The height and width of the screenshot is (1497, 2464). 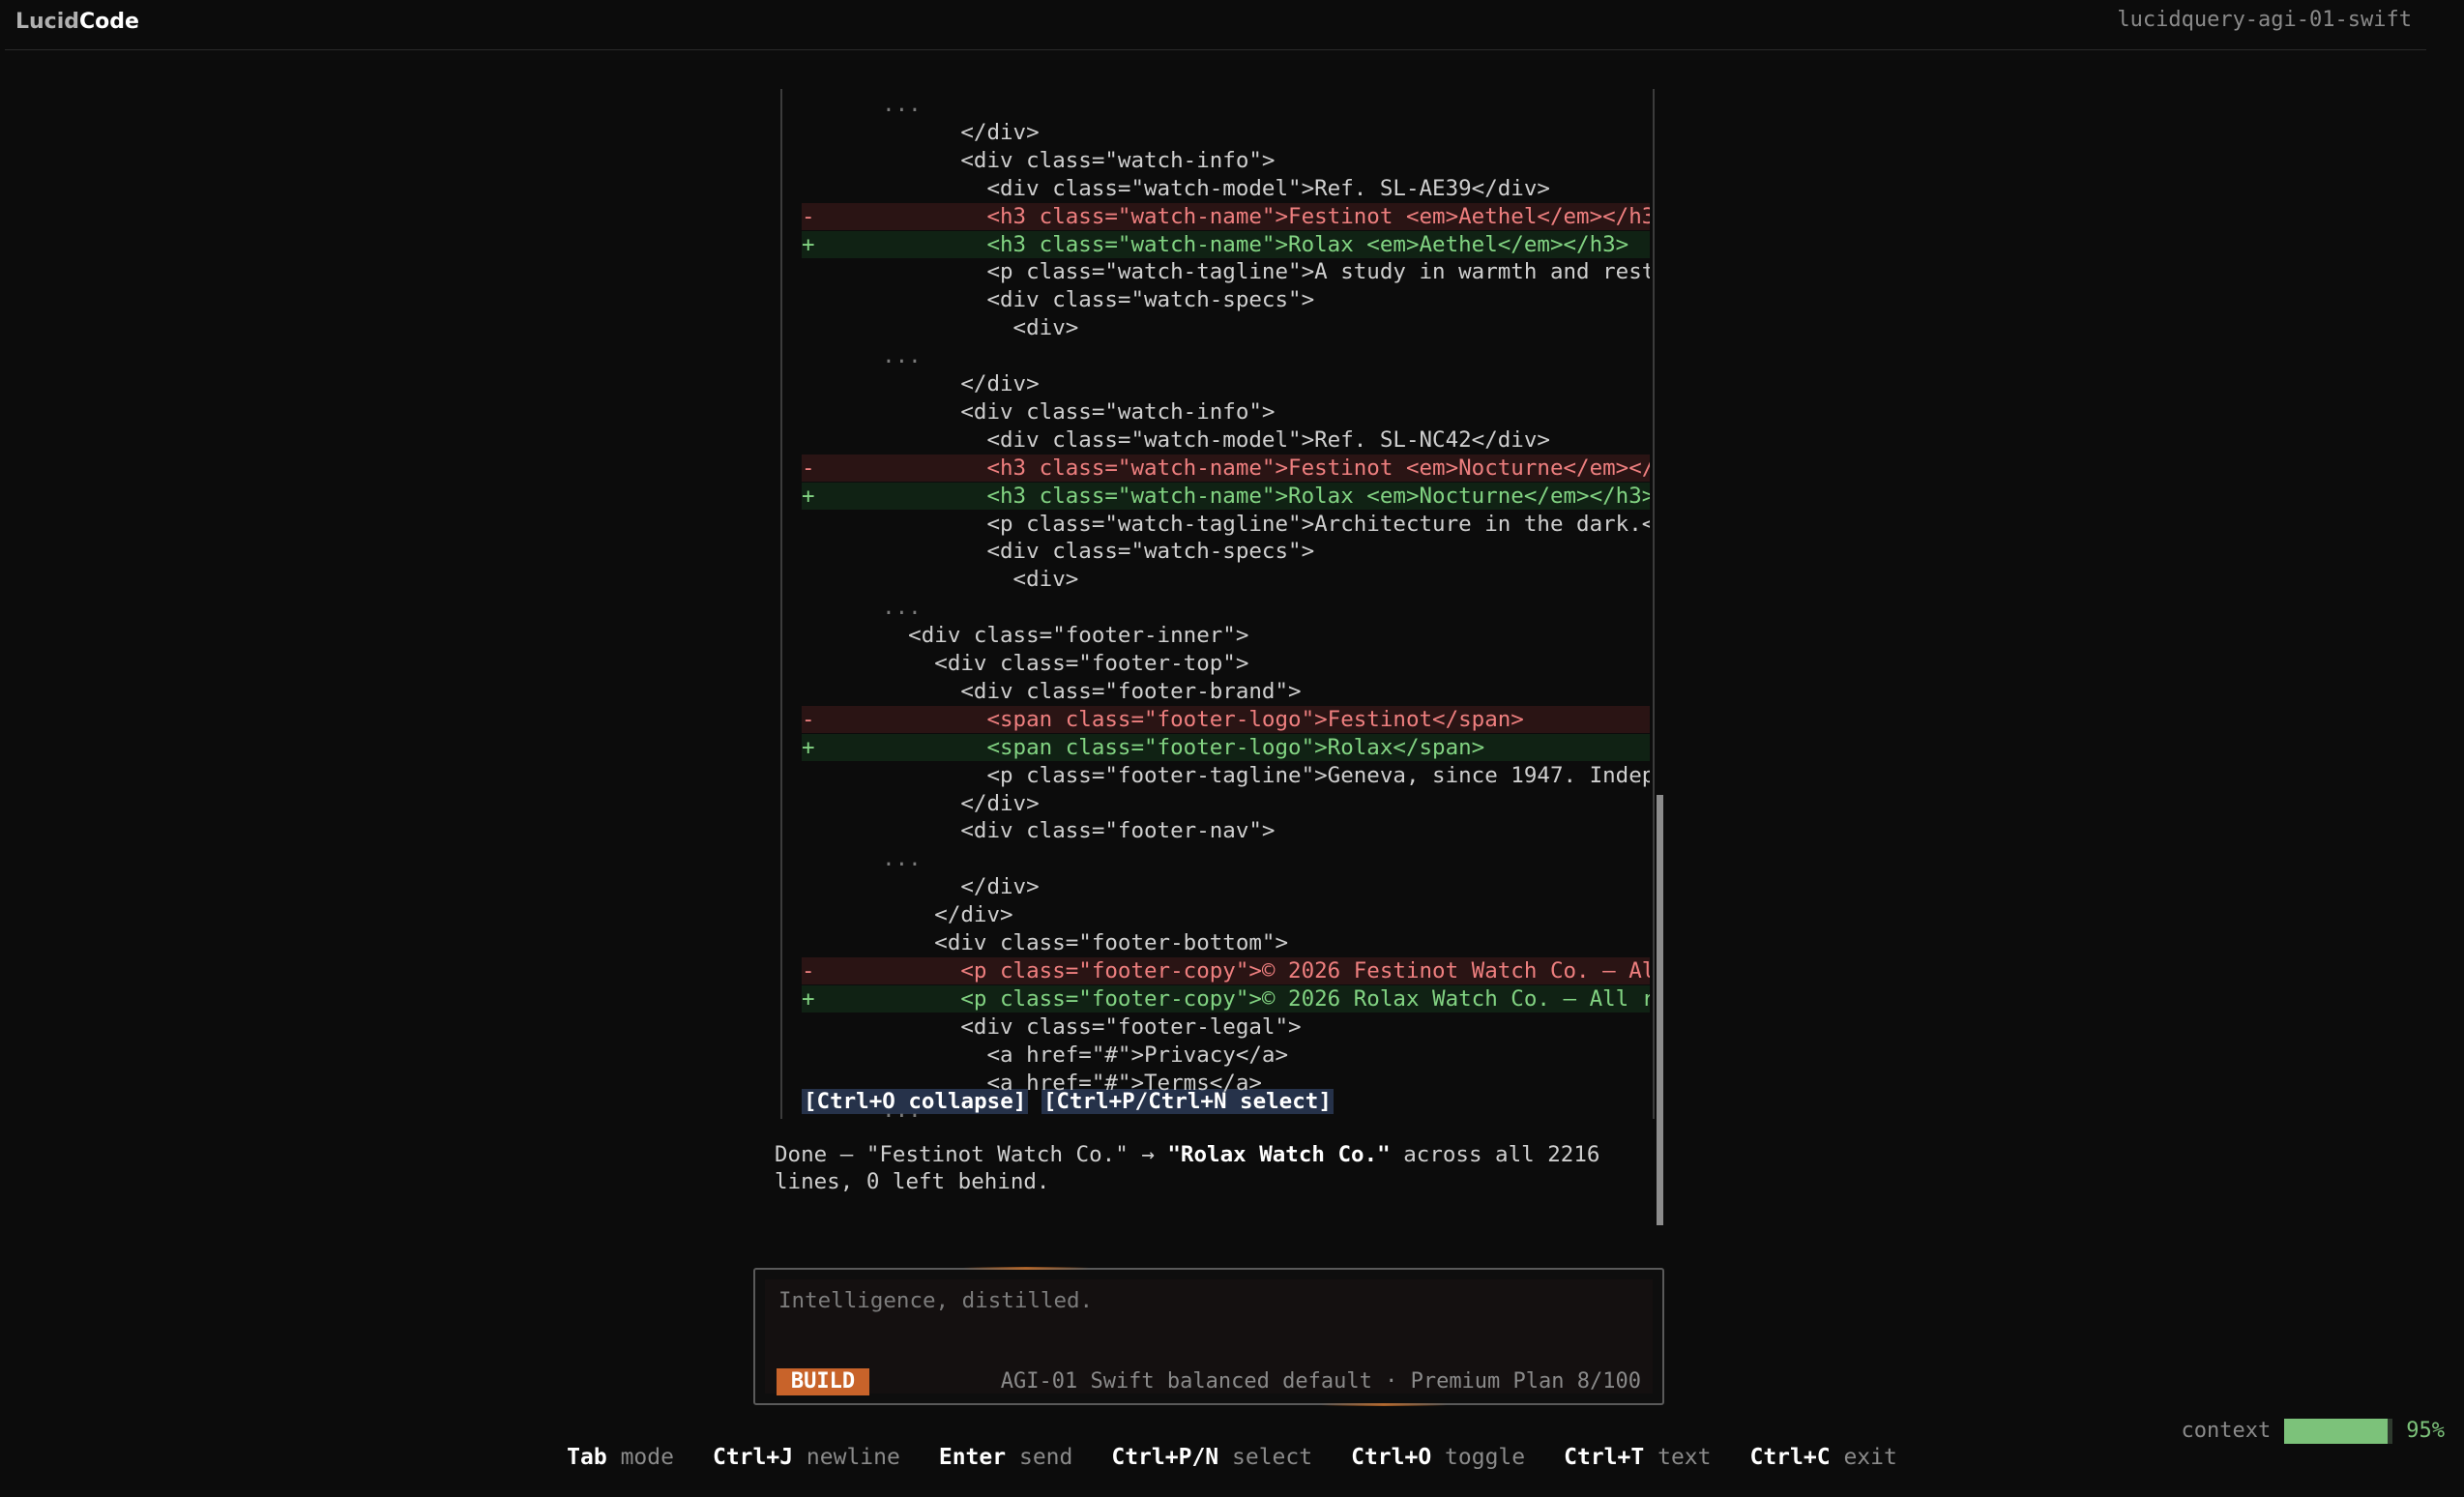 I want to click on prompt-input, so click(x=1204, y=1300).